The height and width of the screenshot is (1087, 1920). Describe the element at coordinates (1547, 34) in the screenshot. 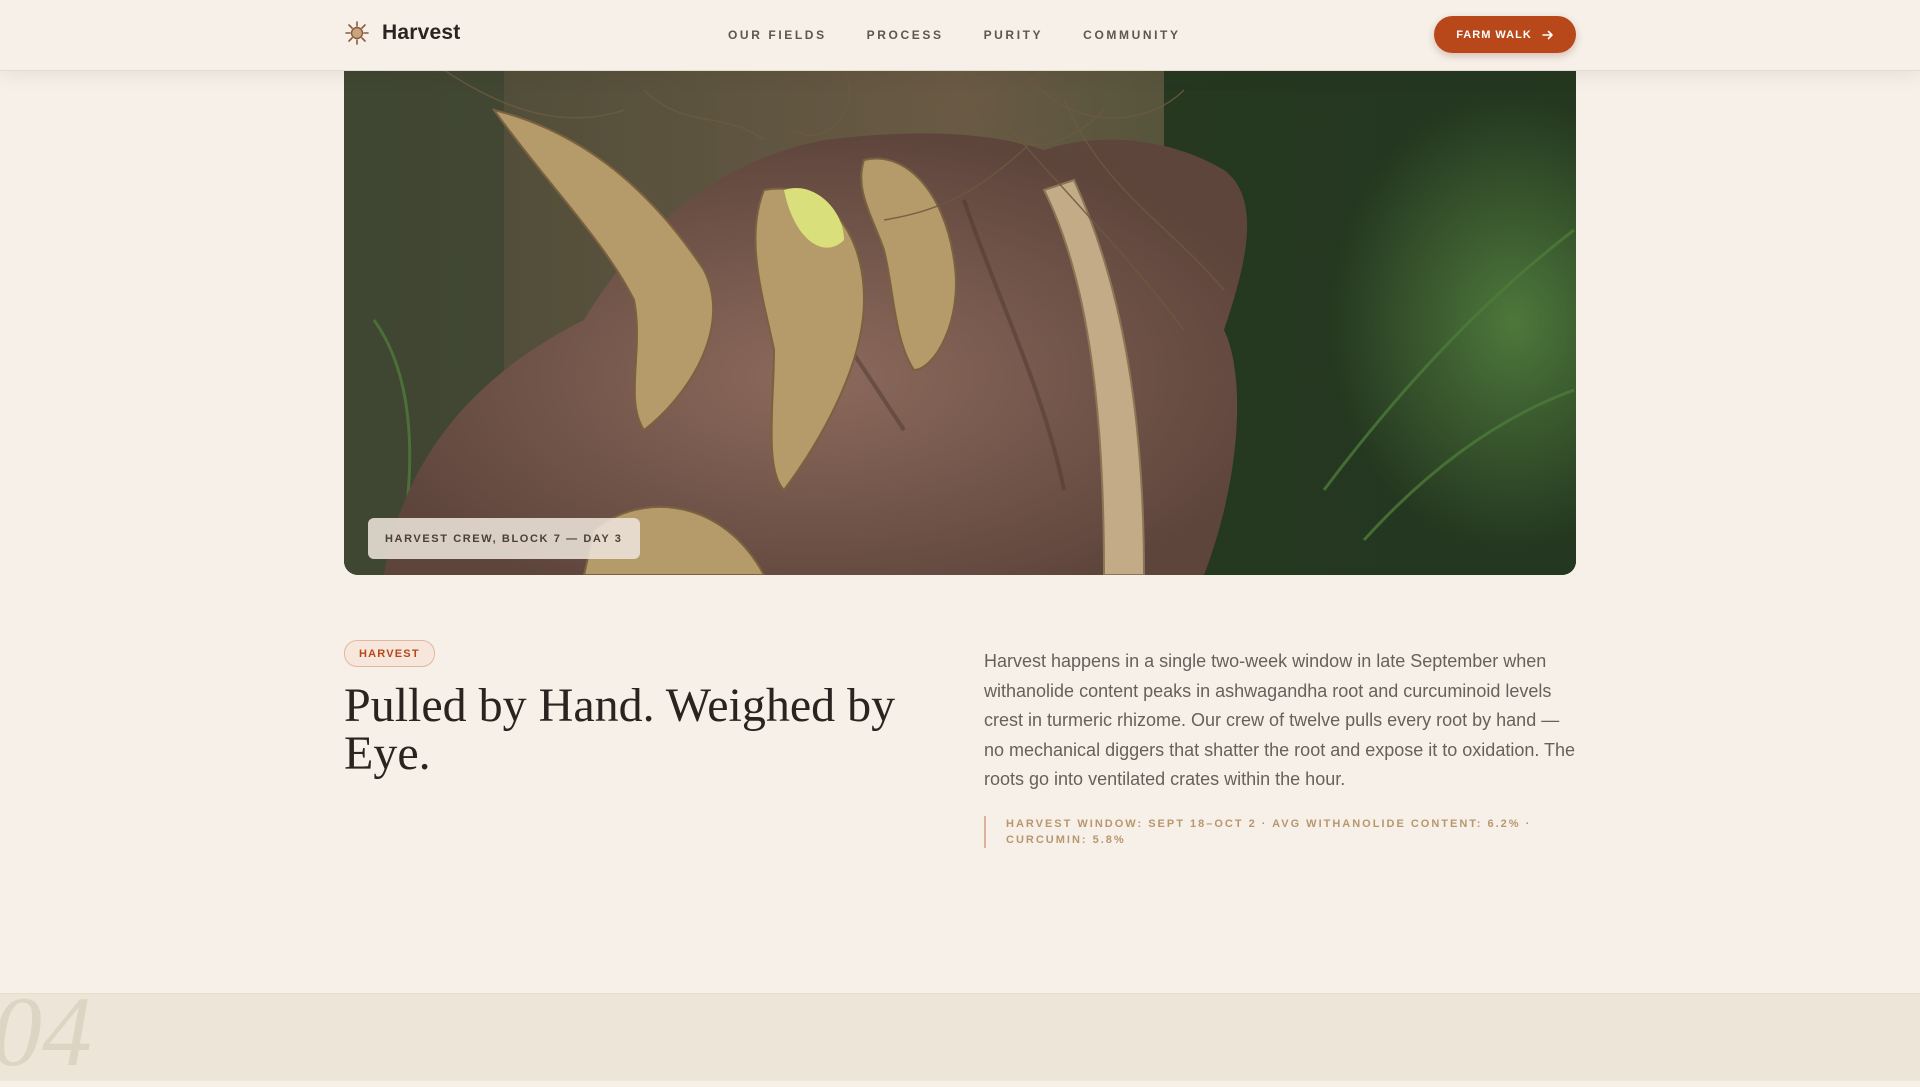

I see `arrow-right-icon` at that location.